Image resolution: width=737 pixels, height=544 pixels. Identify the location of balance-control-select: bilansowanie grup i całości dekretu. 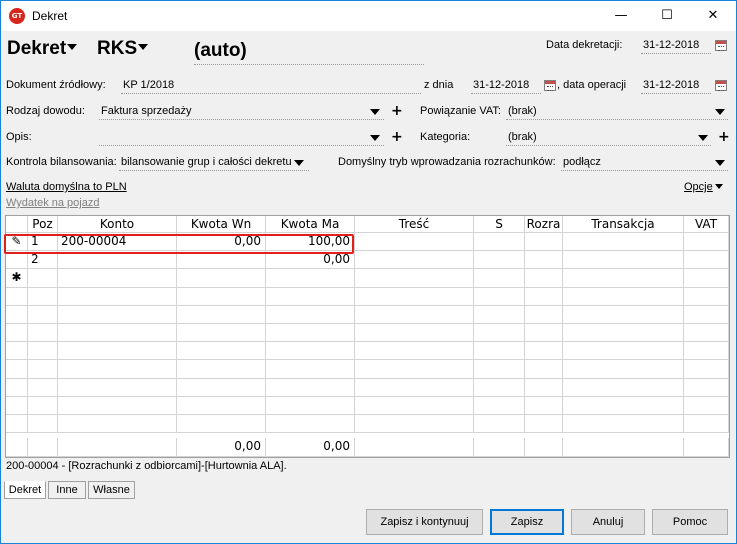
(214, 162).